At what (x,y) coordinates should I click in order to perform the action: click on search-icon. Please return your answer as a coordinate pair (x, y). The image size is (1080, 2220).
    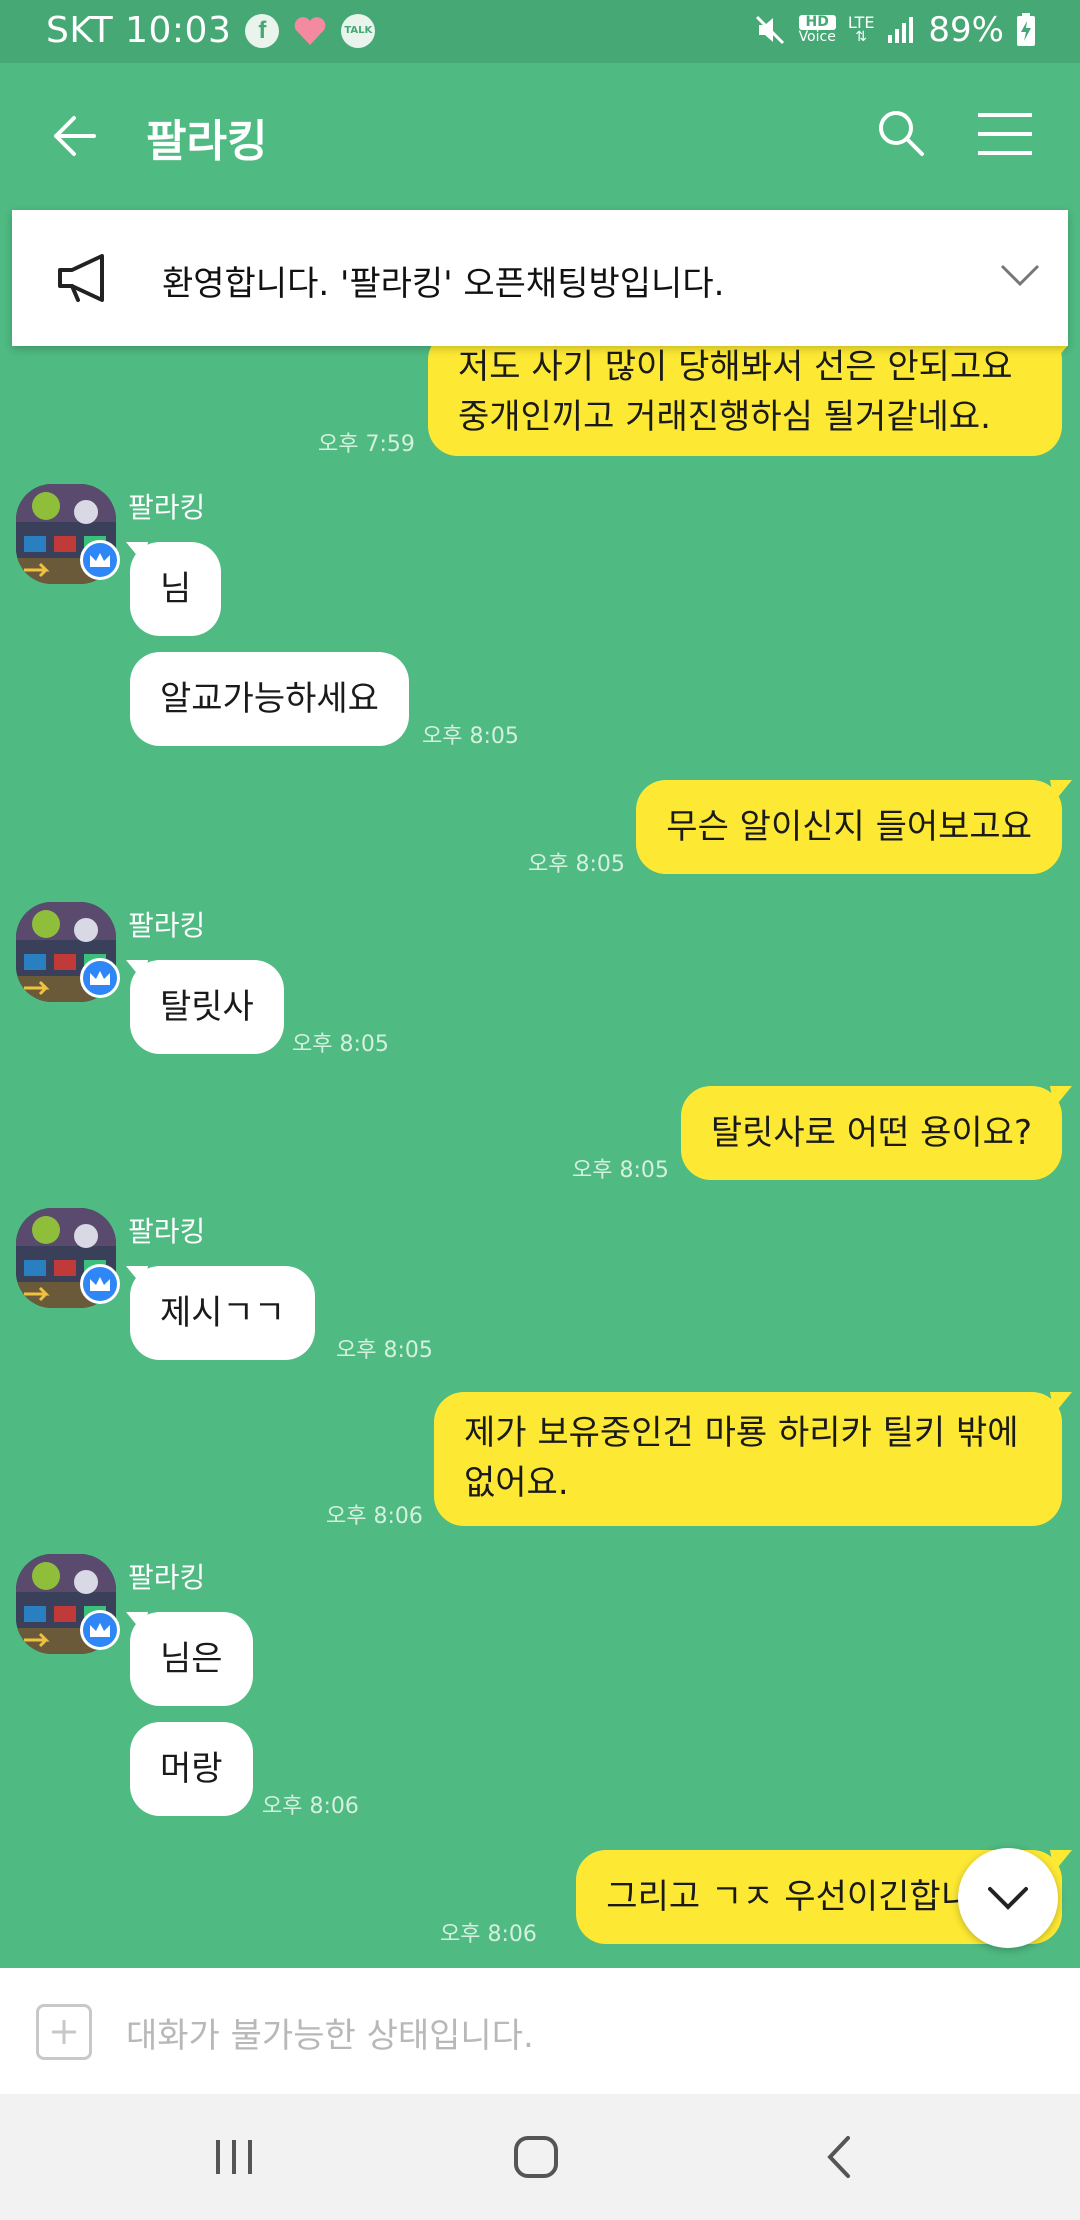
    Looking at the image, I should click on (901, 133).